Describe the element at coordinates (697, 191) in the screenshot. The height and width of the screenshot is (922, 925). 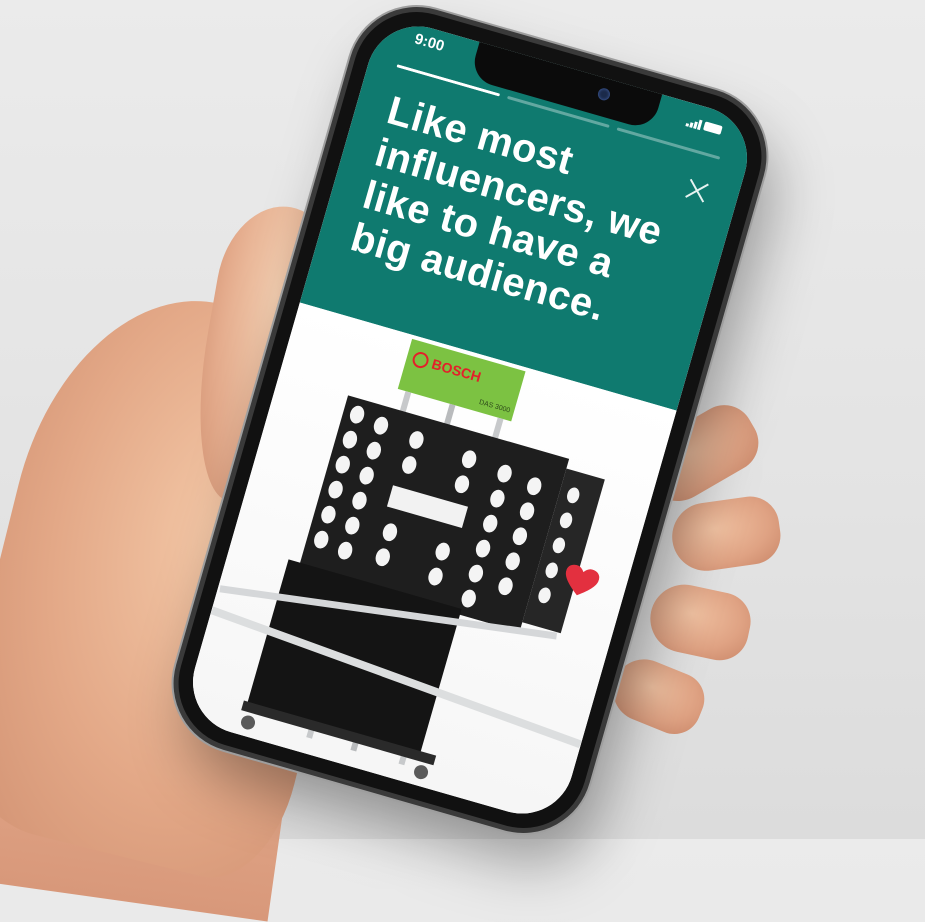
I see `close-icon` at that location.